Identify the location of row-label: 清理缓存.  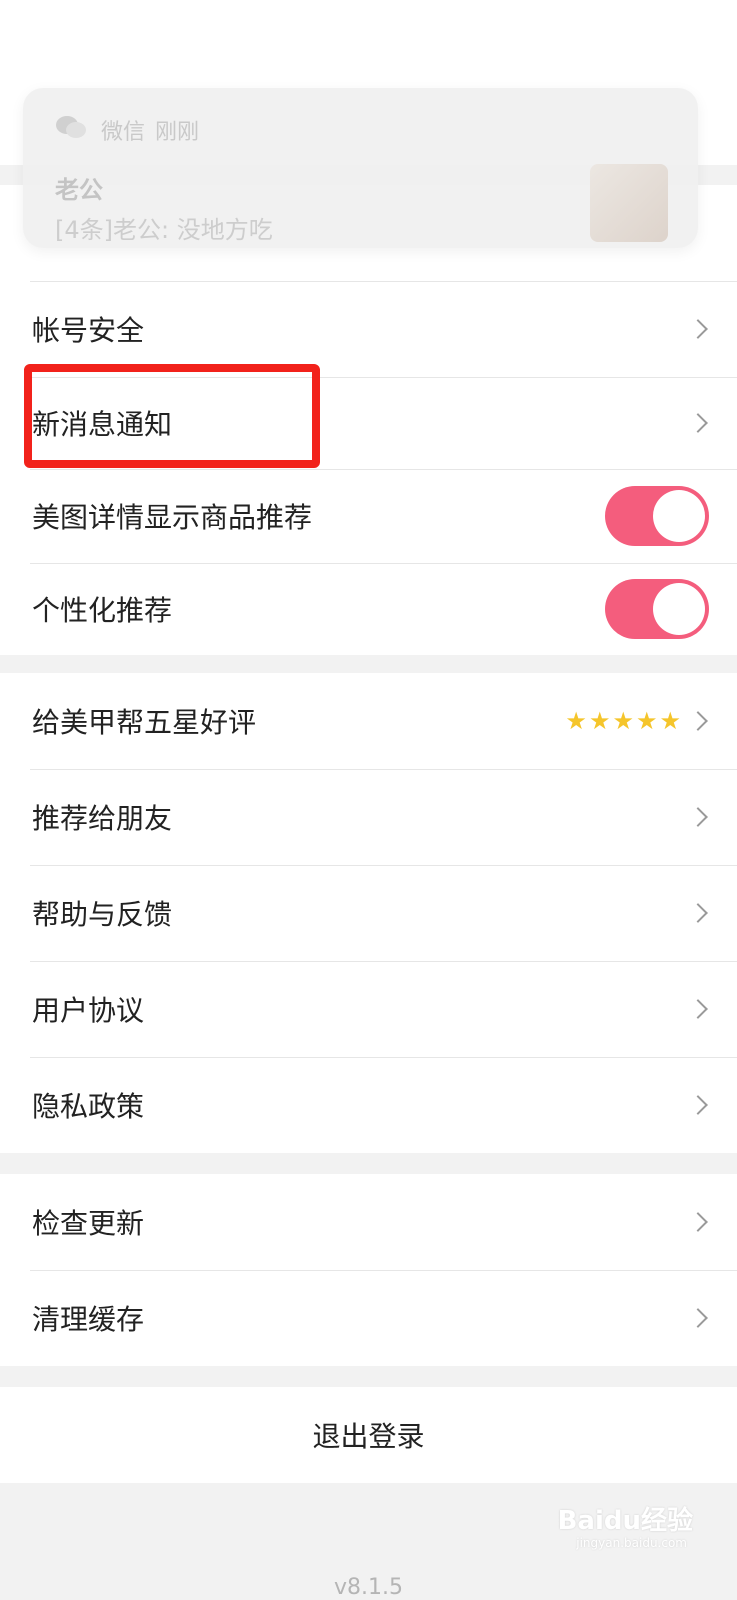
(88, 1319).